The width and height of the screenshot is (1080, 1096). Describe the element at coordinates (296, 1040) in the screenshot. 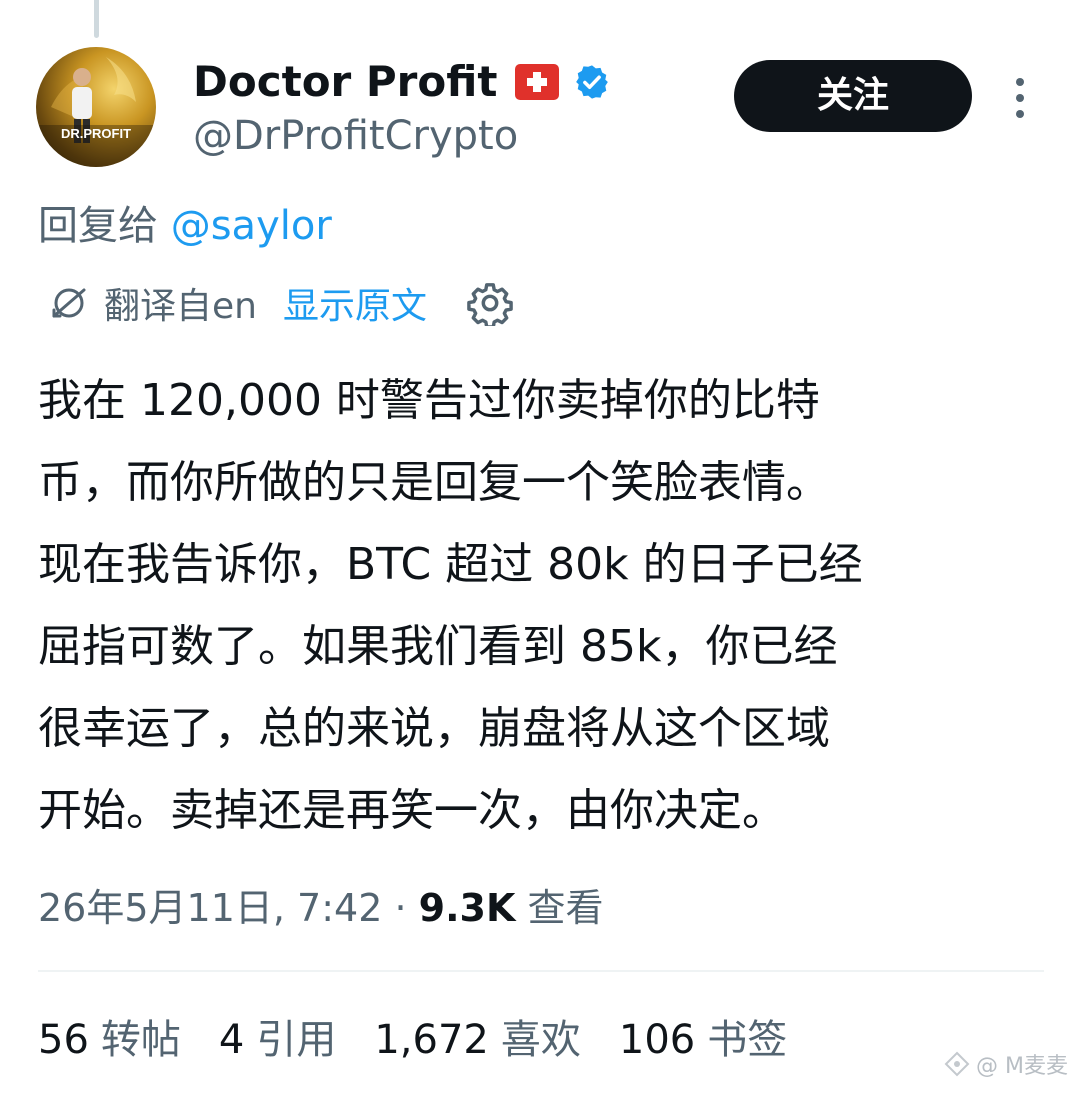

I see `quotes-label: 引用` at that location.